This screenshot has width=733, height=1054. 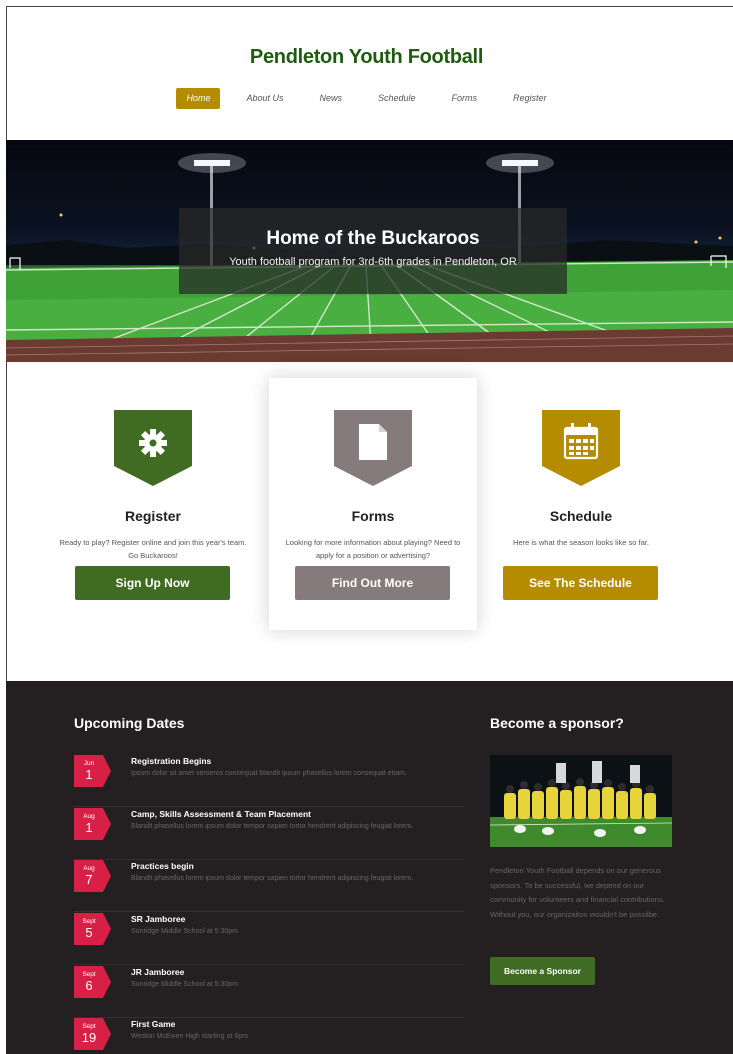 I want to click on event-day: 6, so click(x=89, y=985).